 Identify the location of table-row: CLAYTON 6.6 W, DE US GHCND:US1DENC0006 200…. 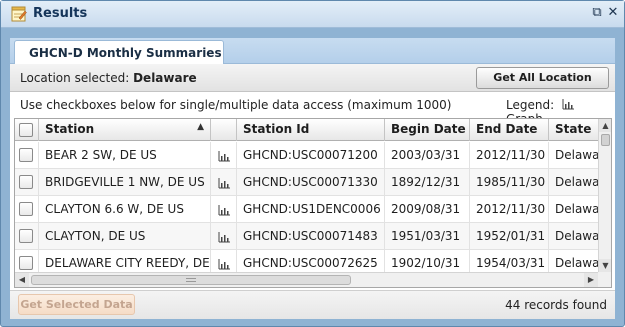
(306, 209).